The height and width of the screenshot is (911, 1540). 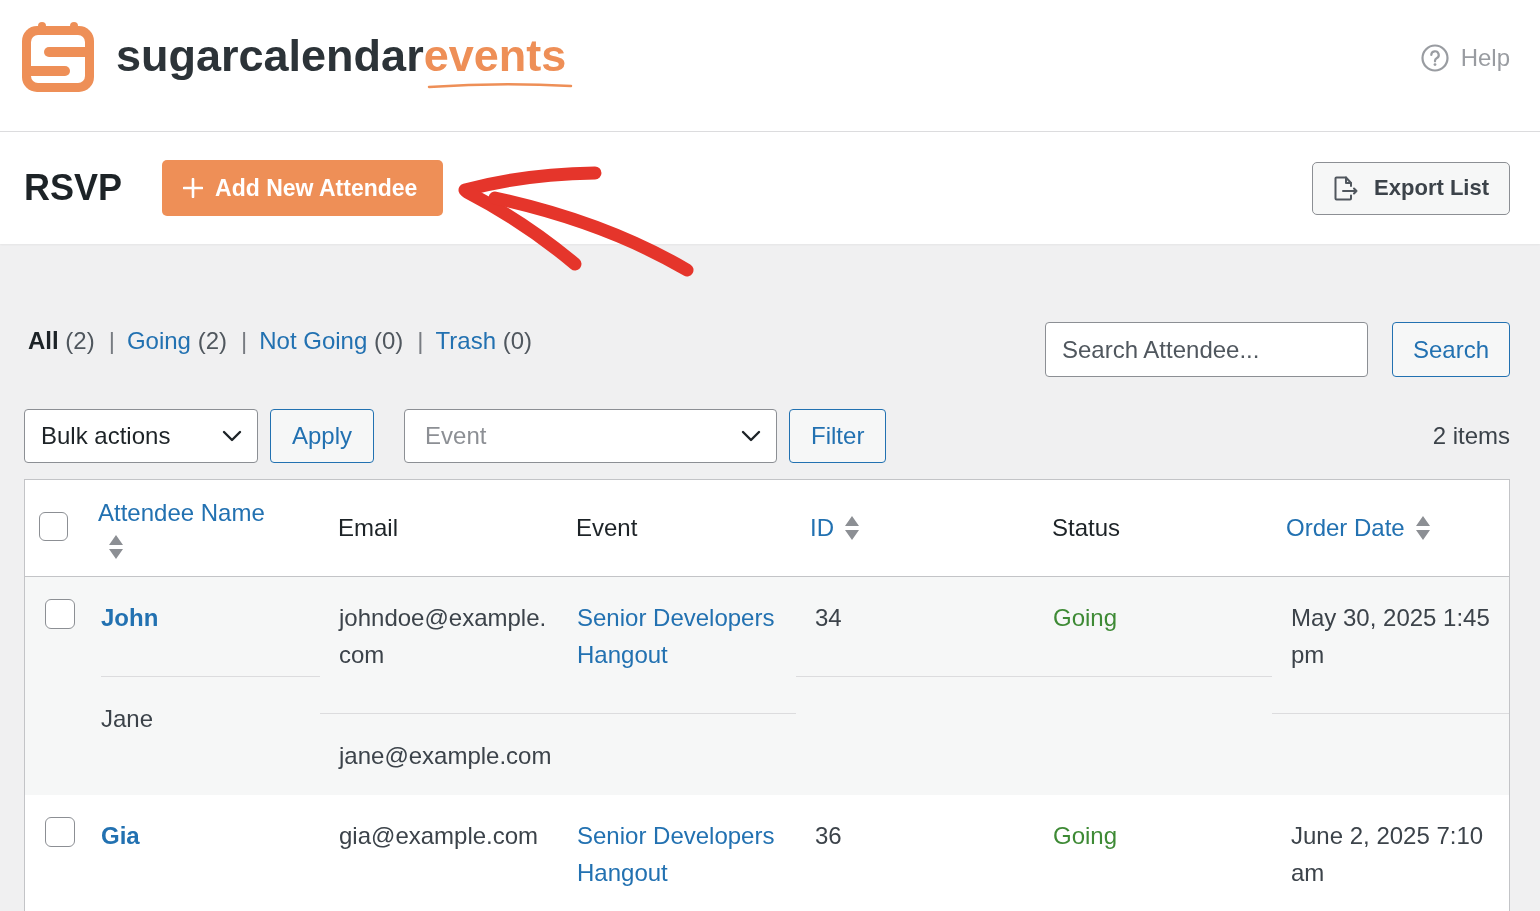 What do you see at coordinates (181, 512) in the screenshot?
I see `column-sort-link: Attendee Name` at bounding box center [181, 512].